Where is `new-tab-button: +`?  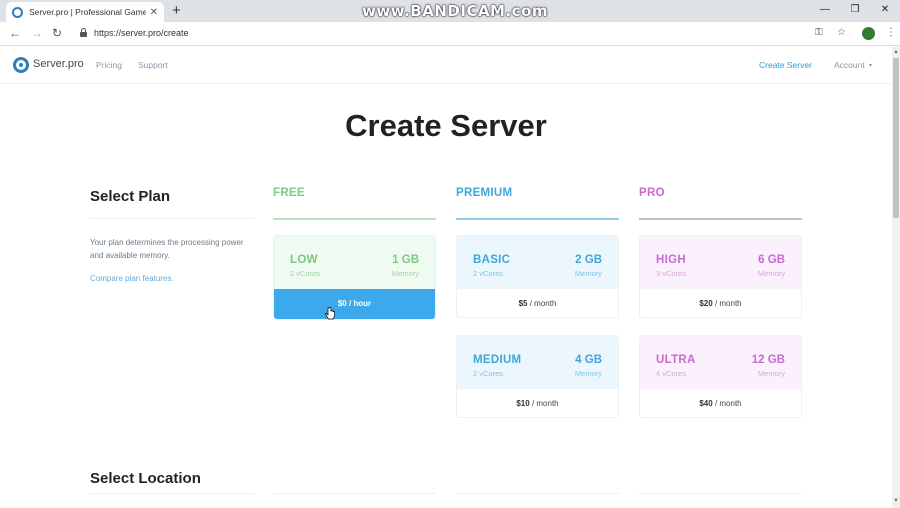
new-tab-button: + is located at coordinates (176, 11).